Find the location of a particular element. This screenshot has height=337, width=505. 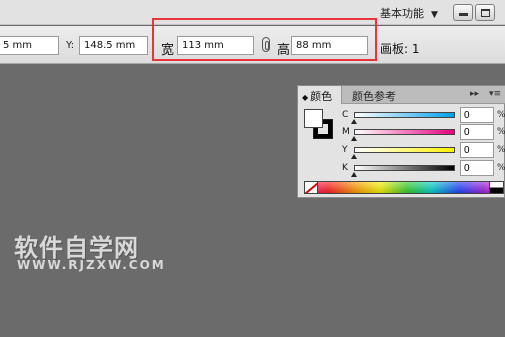

tab-color-guide-label: 颜色参考 is located at coordinates (374, 96).